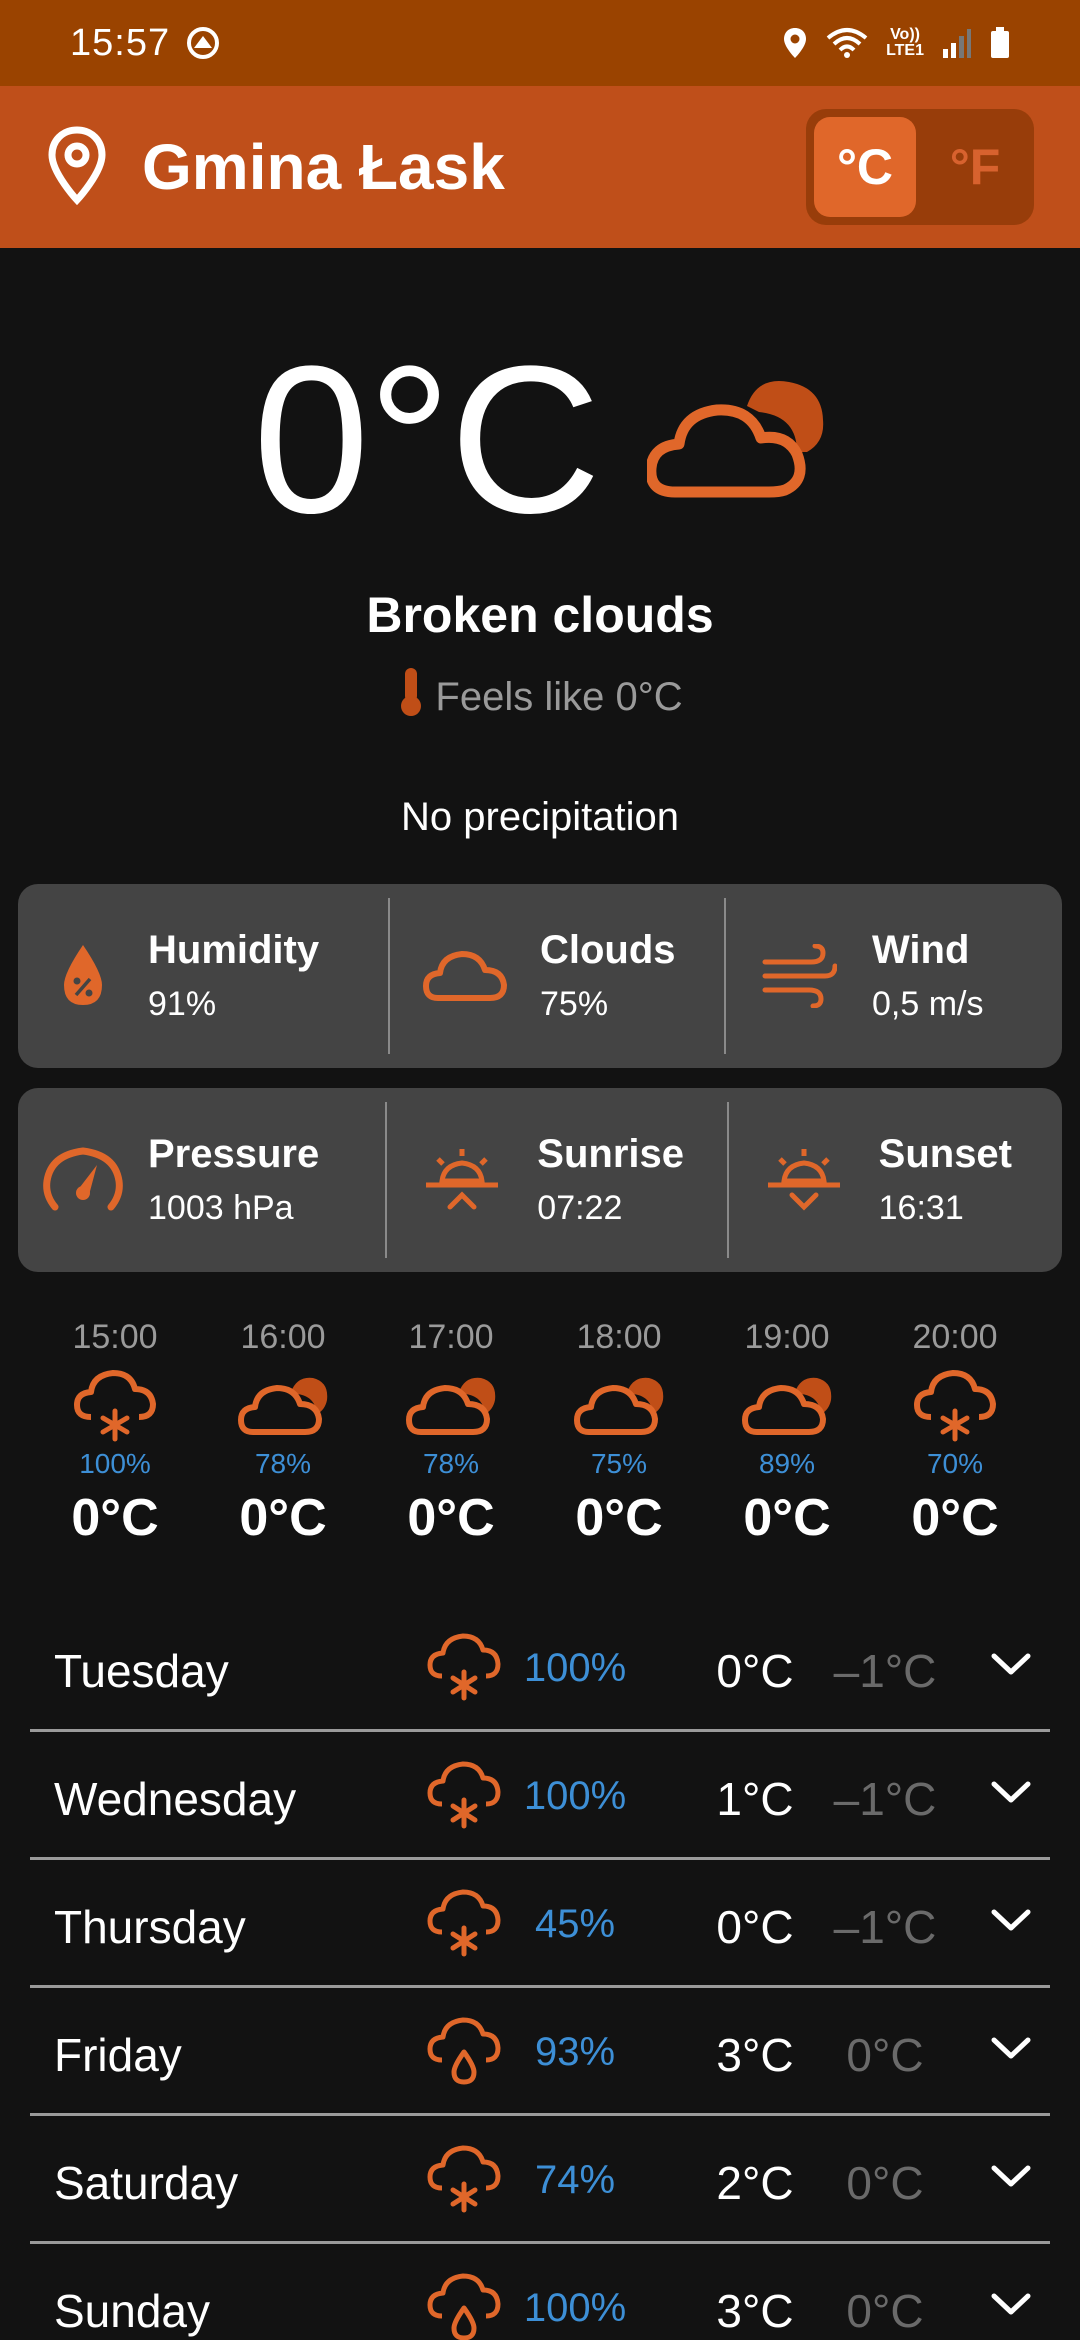 This screenshot has width=1080, height=2340. I want to click on day-name: Saturday, so click(146, 2183).